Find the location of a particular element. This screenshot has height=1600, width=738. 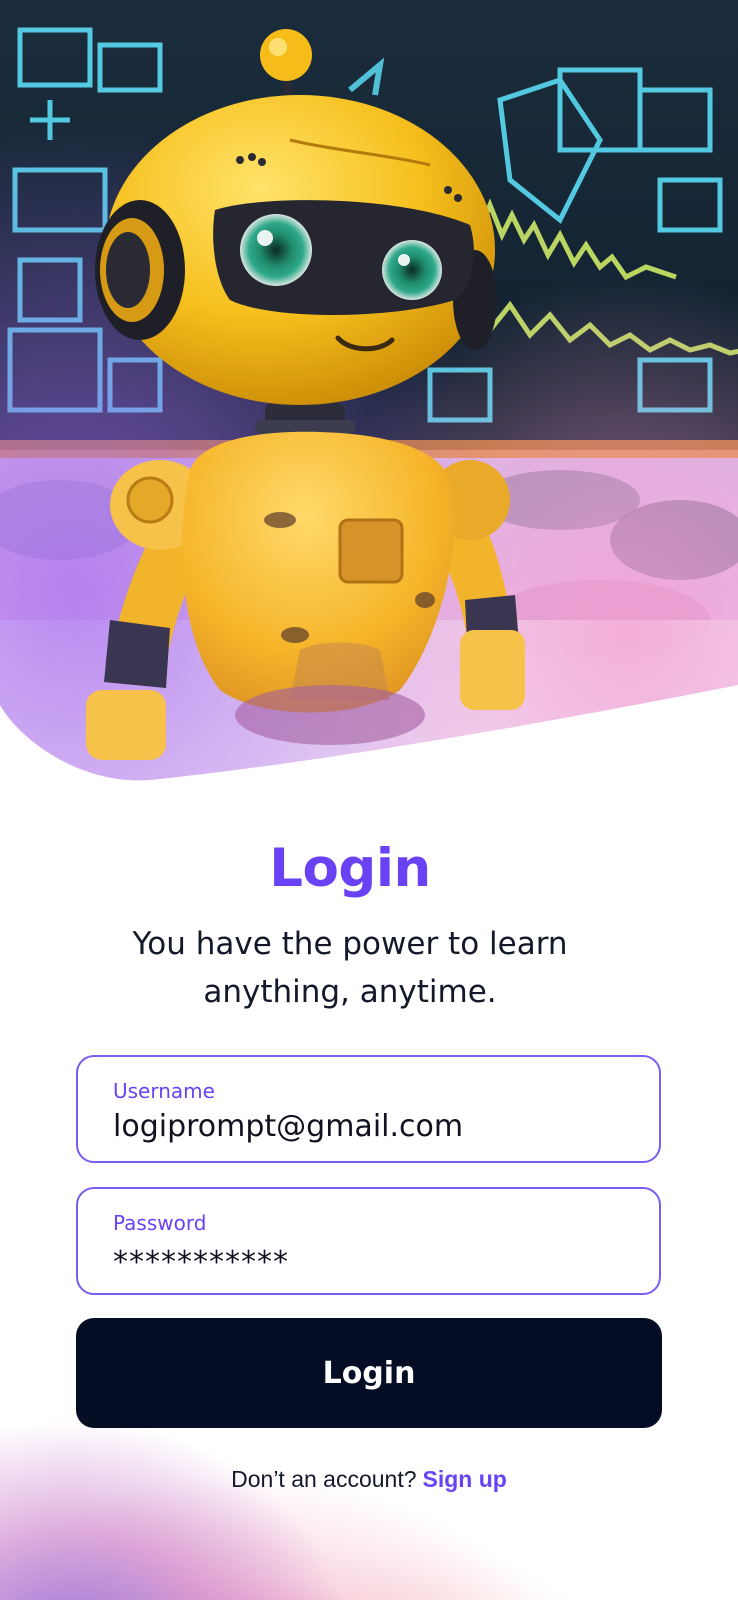

signup-link: Sign up is located at coordinates (465, 1479).